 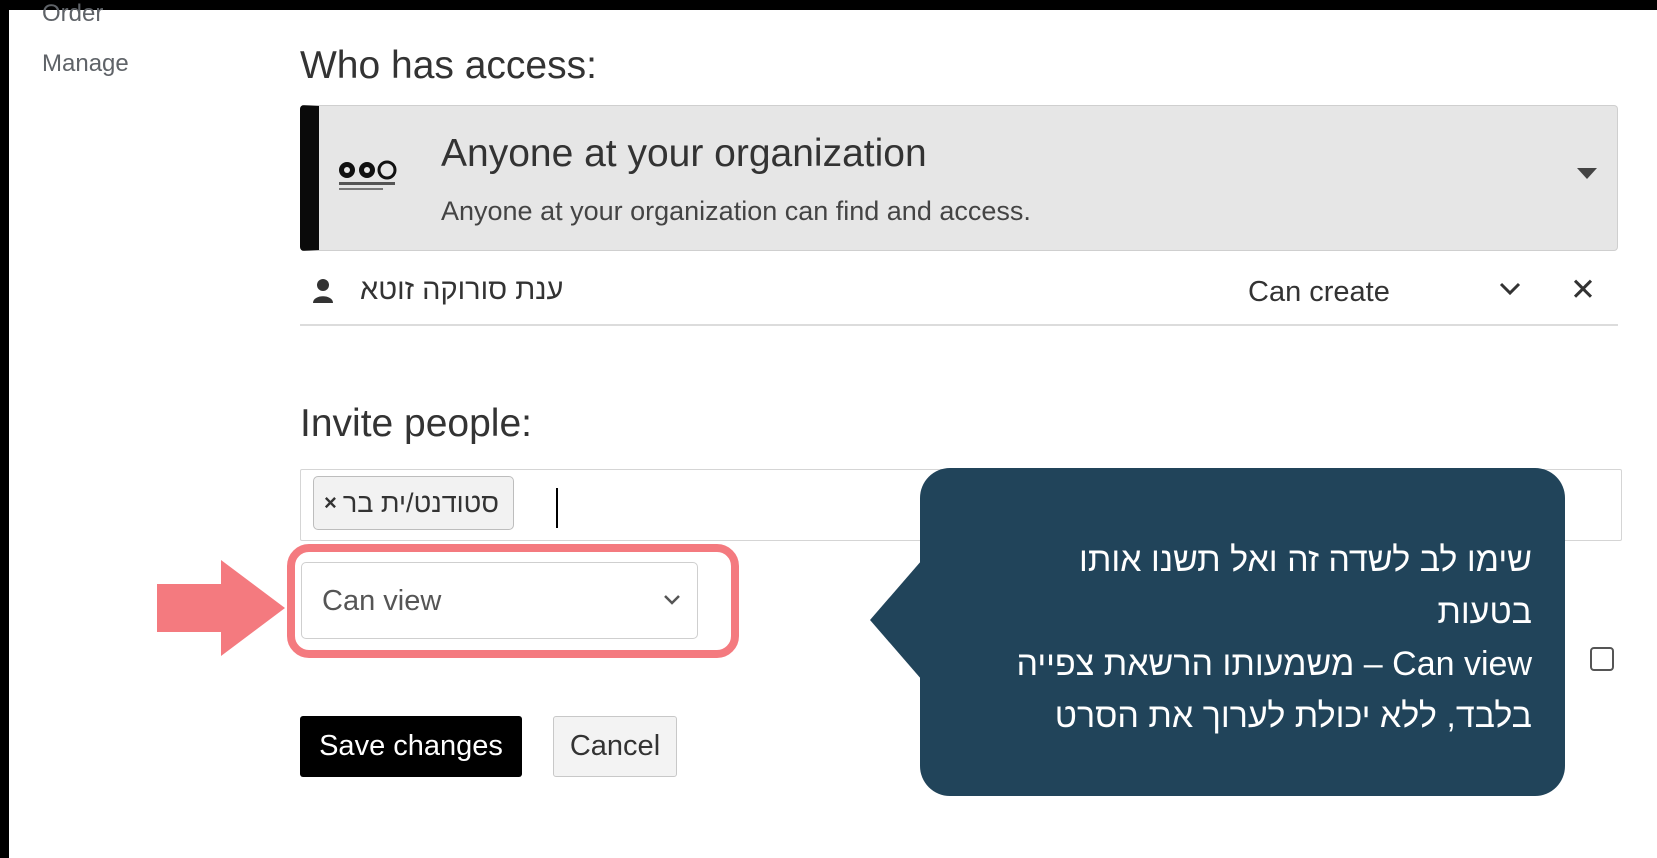 What do you see at coordinates (959, 295) in the screenshot?
I see `member-row: ענת סורוקה זוטא Can create ✕` at bounding box center [959, 295].